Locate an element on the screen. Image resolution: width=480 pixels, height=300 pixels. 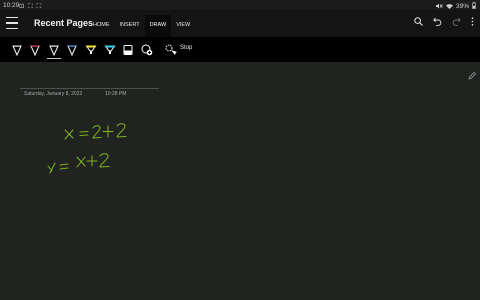
menu-icon is located at coordinates (12, 23).